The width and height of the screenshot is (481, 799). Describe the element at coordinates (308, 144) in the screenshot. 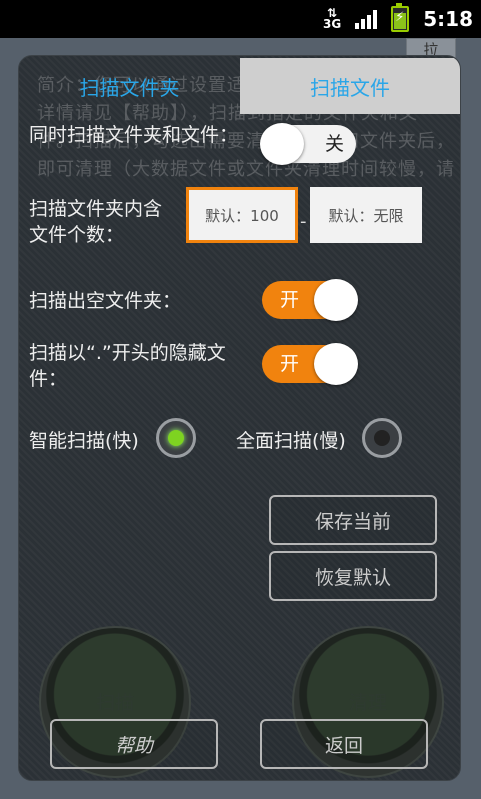

I see `scan-both-toggle: 关` at that location.